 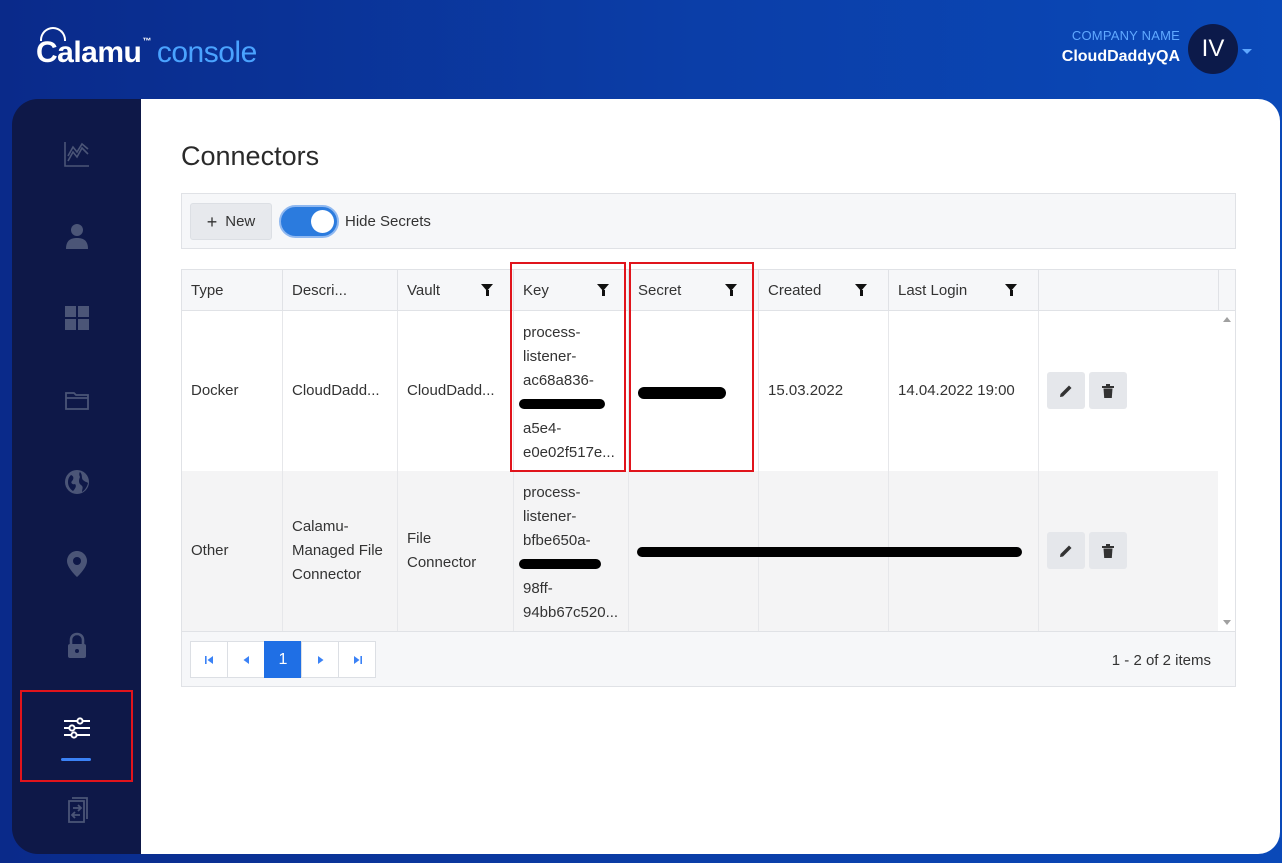 I want to click on logo-cloud-icon, so click(x=53, y=34).